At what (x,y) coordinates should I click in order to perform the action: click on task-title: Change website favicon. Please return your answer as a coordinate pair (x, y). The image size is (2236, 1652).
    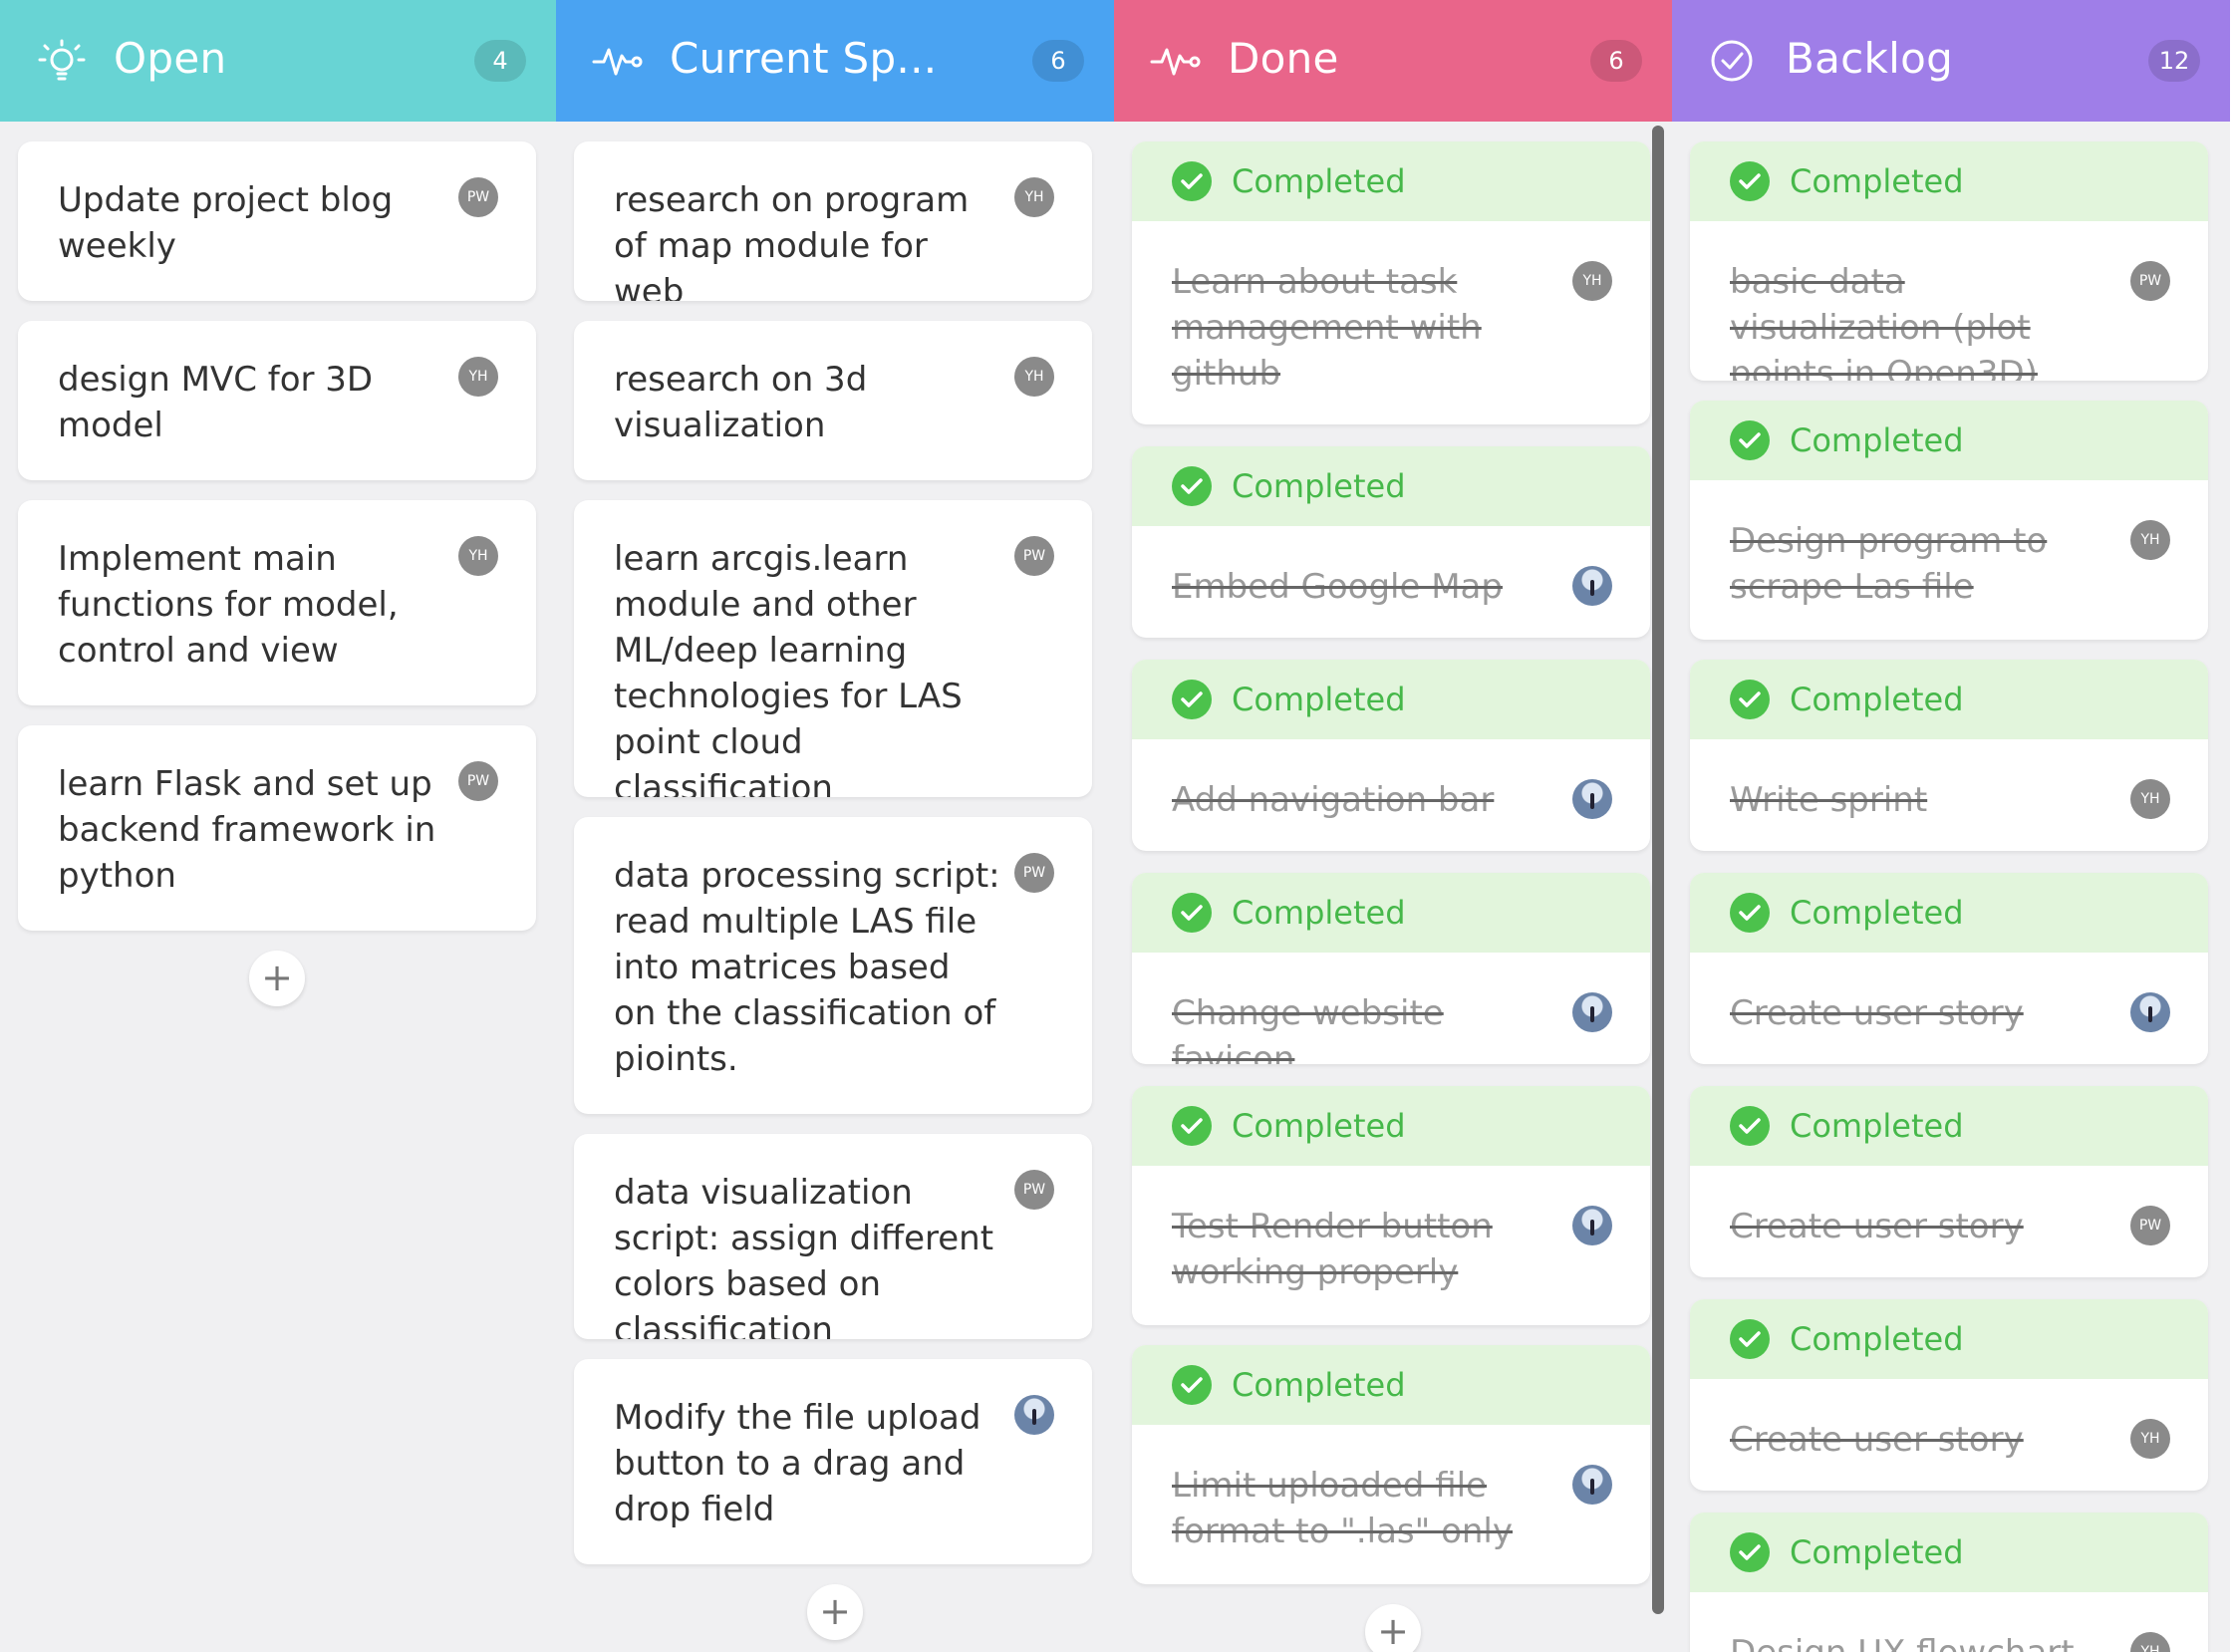
    Looking at the image, I should click on (1308, 1028).